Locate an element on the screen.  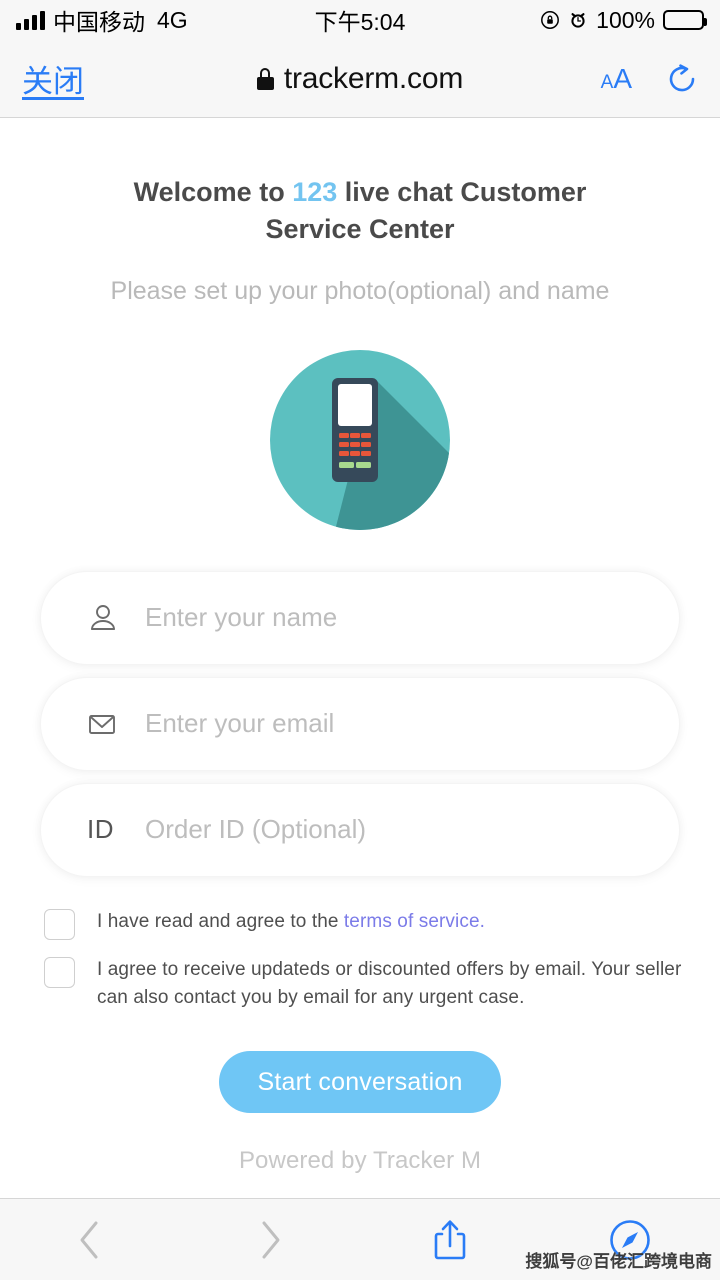
browser-toolbar: 关闭 trackerm.com AA is located at coordinates (360, 79).